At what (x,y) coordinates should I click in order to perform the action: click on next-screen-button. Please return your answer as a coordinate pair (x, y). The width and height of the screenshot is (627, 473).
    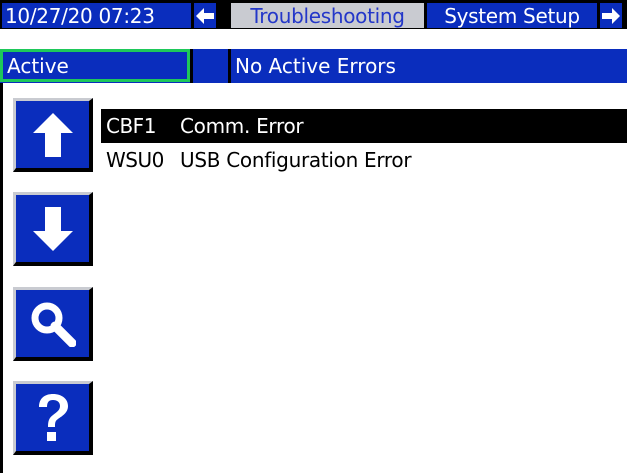
    Looking at the image, I should click on (611, 15).